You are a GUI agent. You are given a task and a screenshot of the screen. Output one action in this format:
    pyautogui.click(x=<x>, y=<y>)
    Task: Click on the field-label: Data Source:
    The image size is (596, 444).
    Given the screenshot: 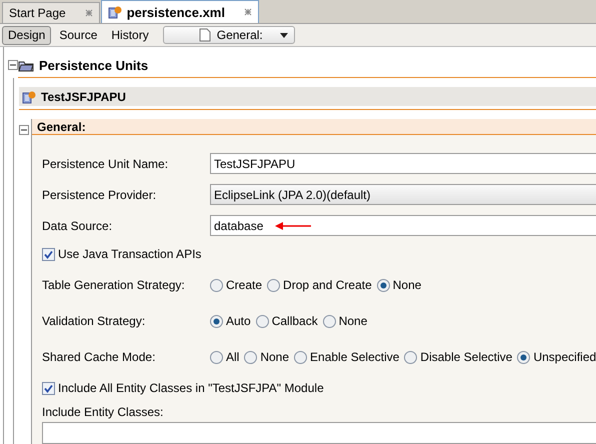 What is the action you would take?
    pyautogui.click(x=78, y=225)
    